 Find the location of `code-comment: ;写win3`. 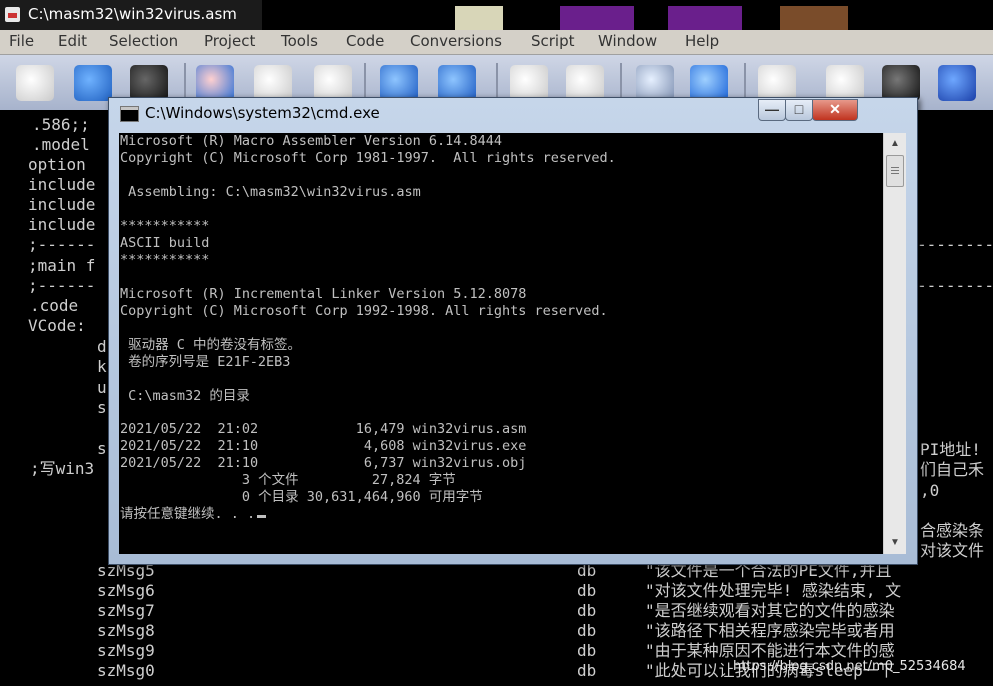

code-comment: ;写win3 is located at coordinates (62, 468).